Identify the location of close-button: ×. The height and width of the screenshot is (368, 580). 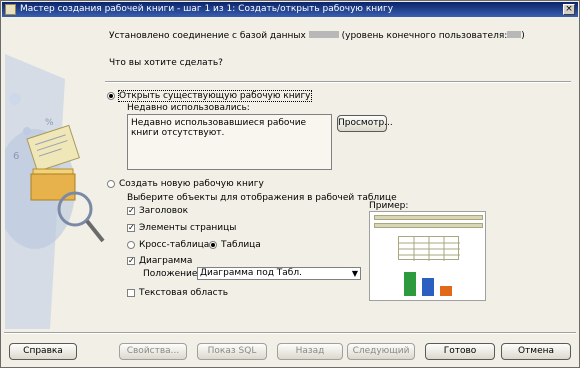
(569, 9).